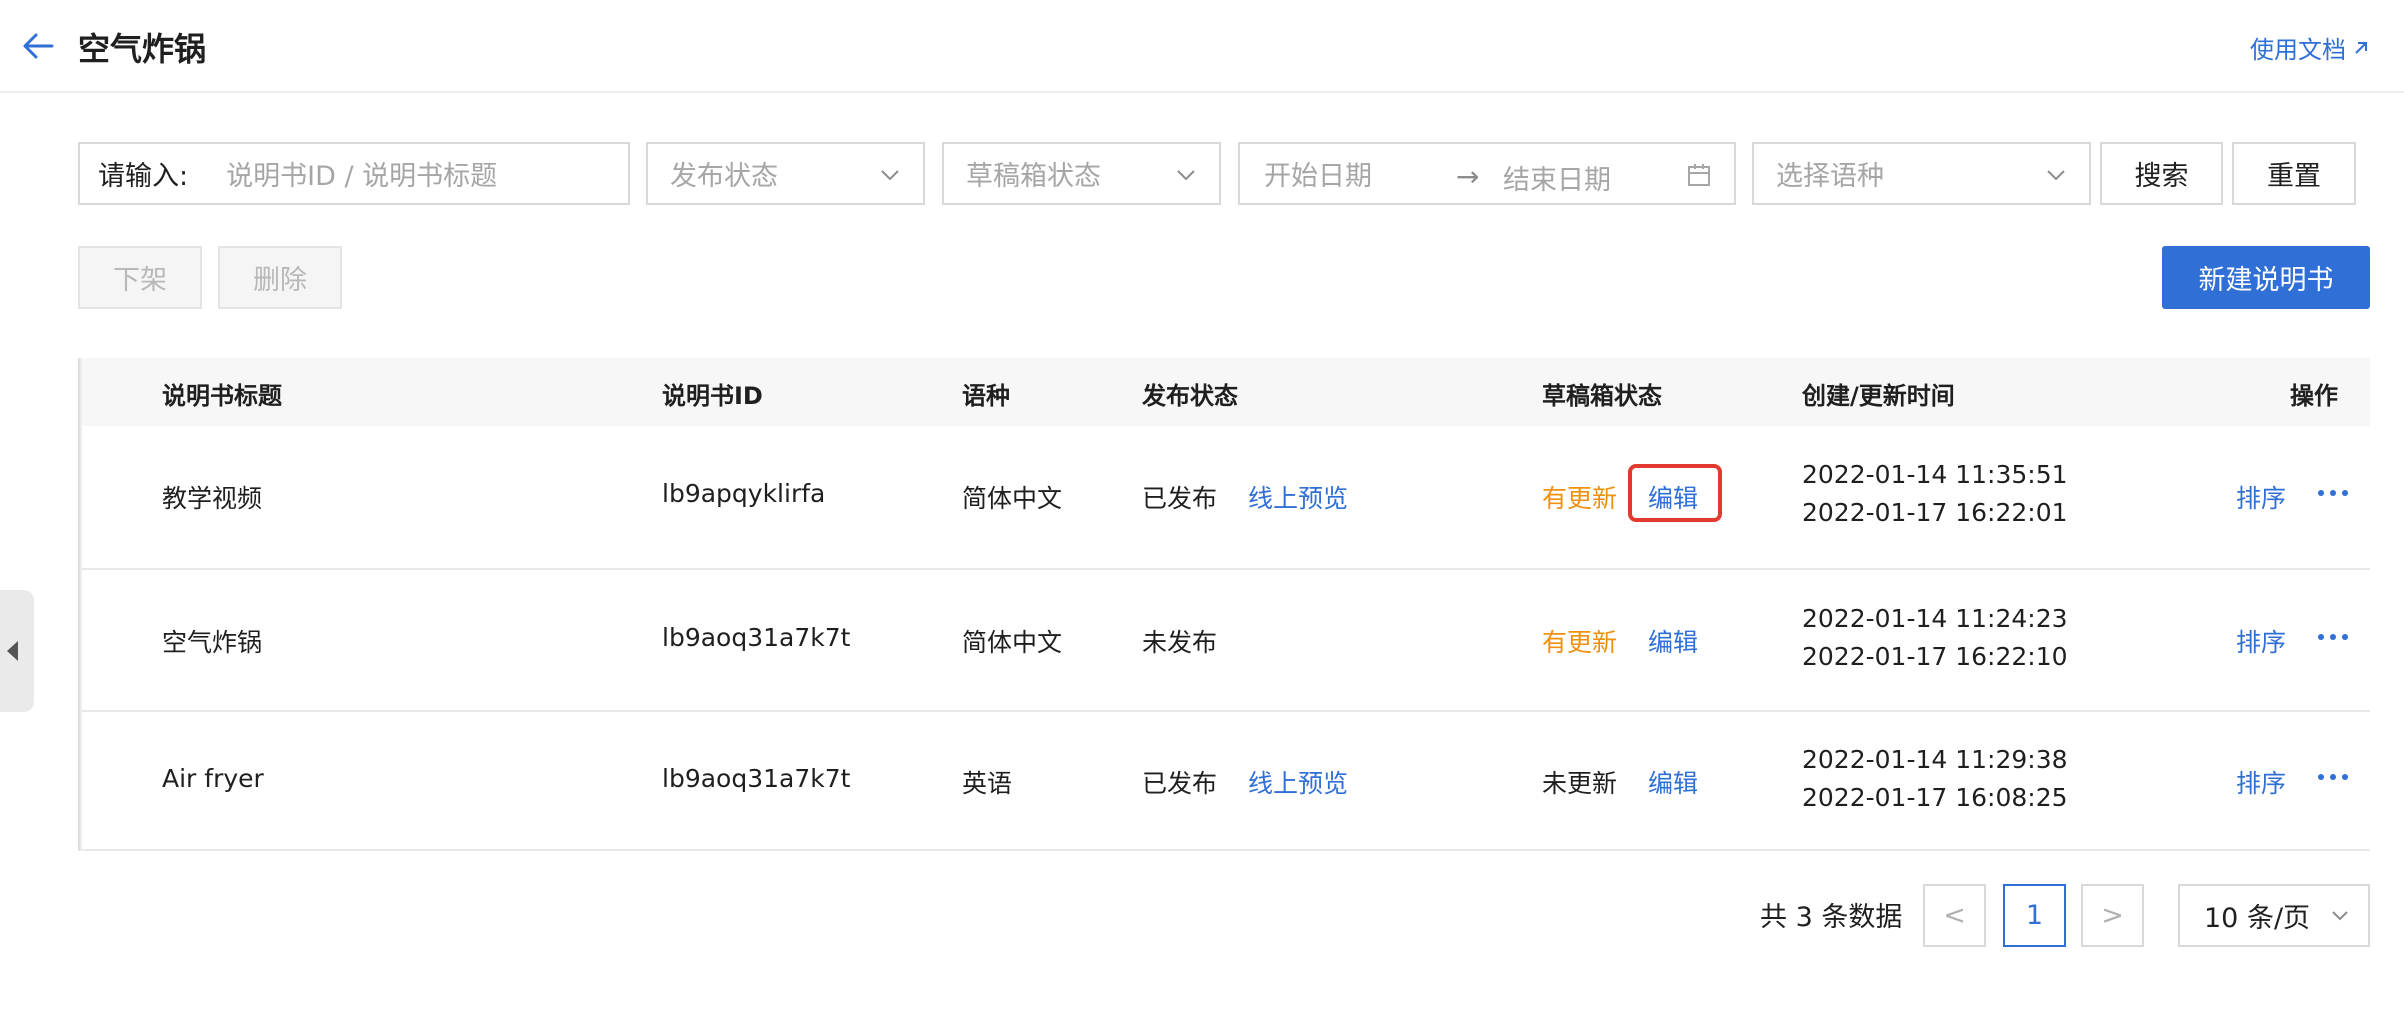  What do you see at coordinates (143, 176) in the screenshot?
I see `keyword-search-label: 请输入:` at bounding box center [143, 176].